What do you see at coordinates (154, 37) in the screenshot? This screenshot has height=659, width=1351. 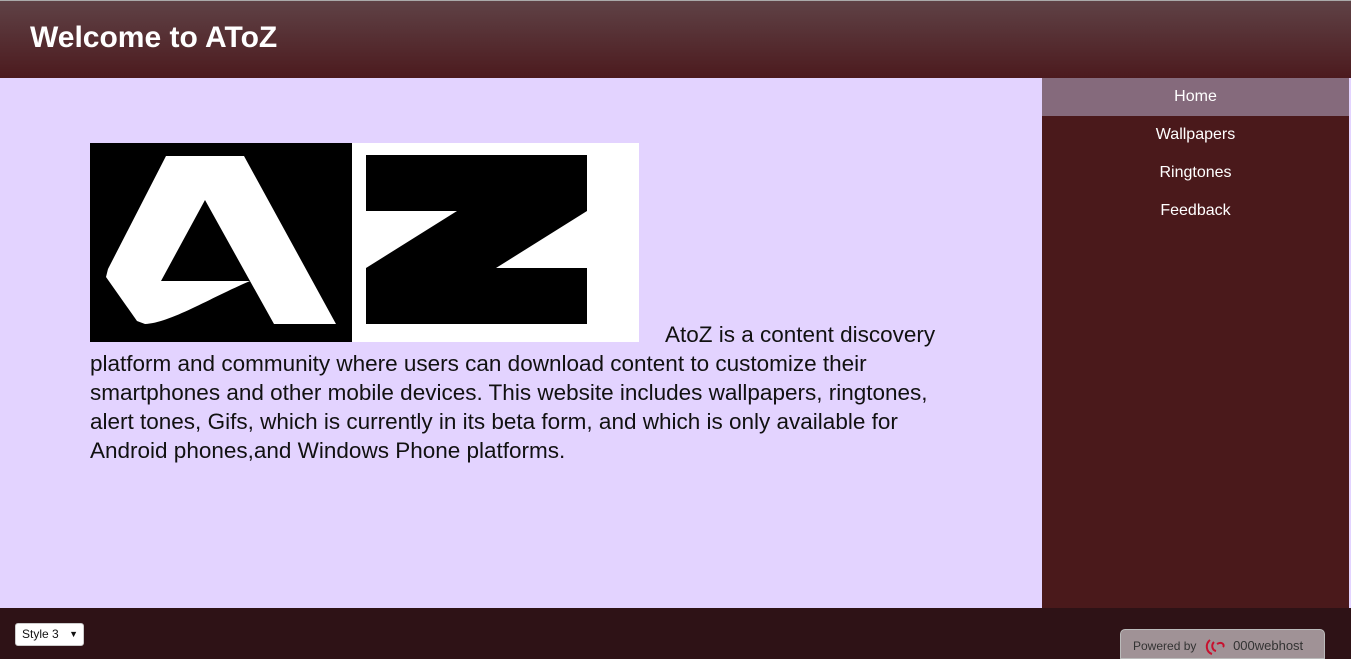 I see `page-title: Welcome to AToZ` at bounding box center [154, 37].